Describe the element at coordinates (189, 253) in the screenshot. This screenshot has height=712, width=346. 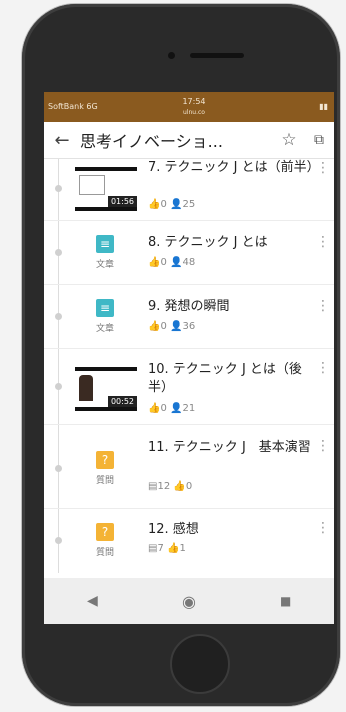
I see `list-item: ≡ 文章 8. テクニック J とは 👍0 👤48 ⋮` at that location.